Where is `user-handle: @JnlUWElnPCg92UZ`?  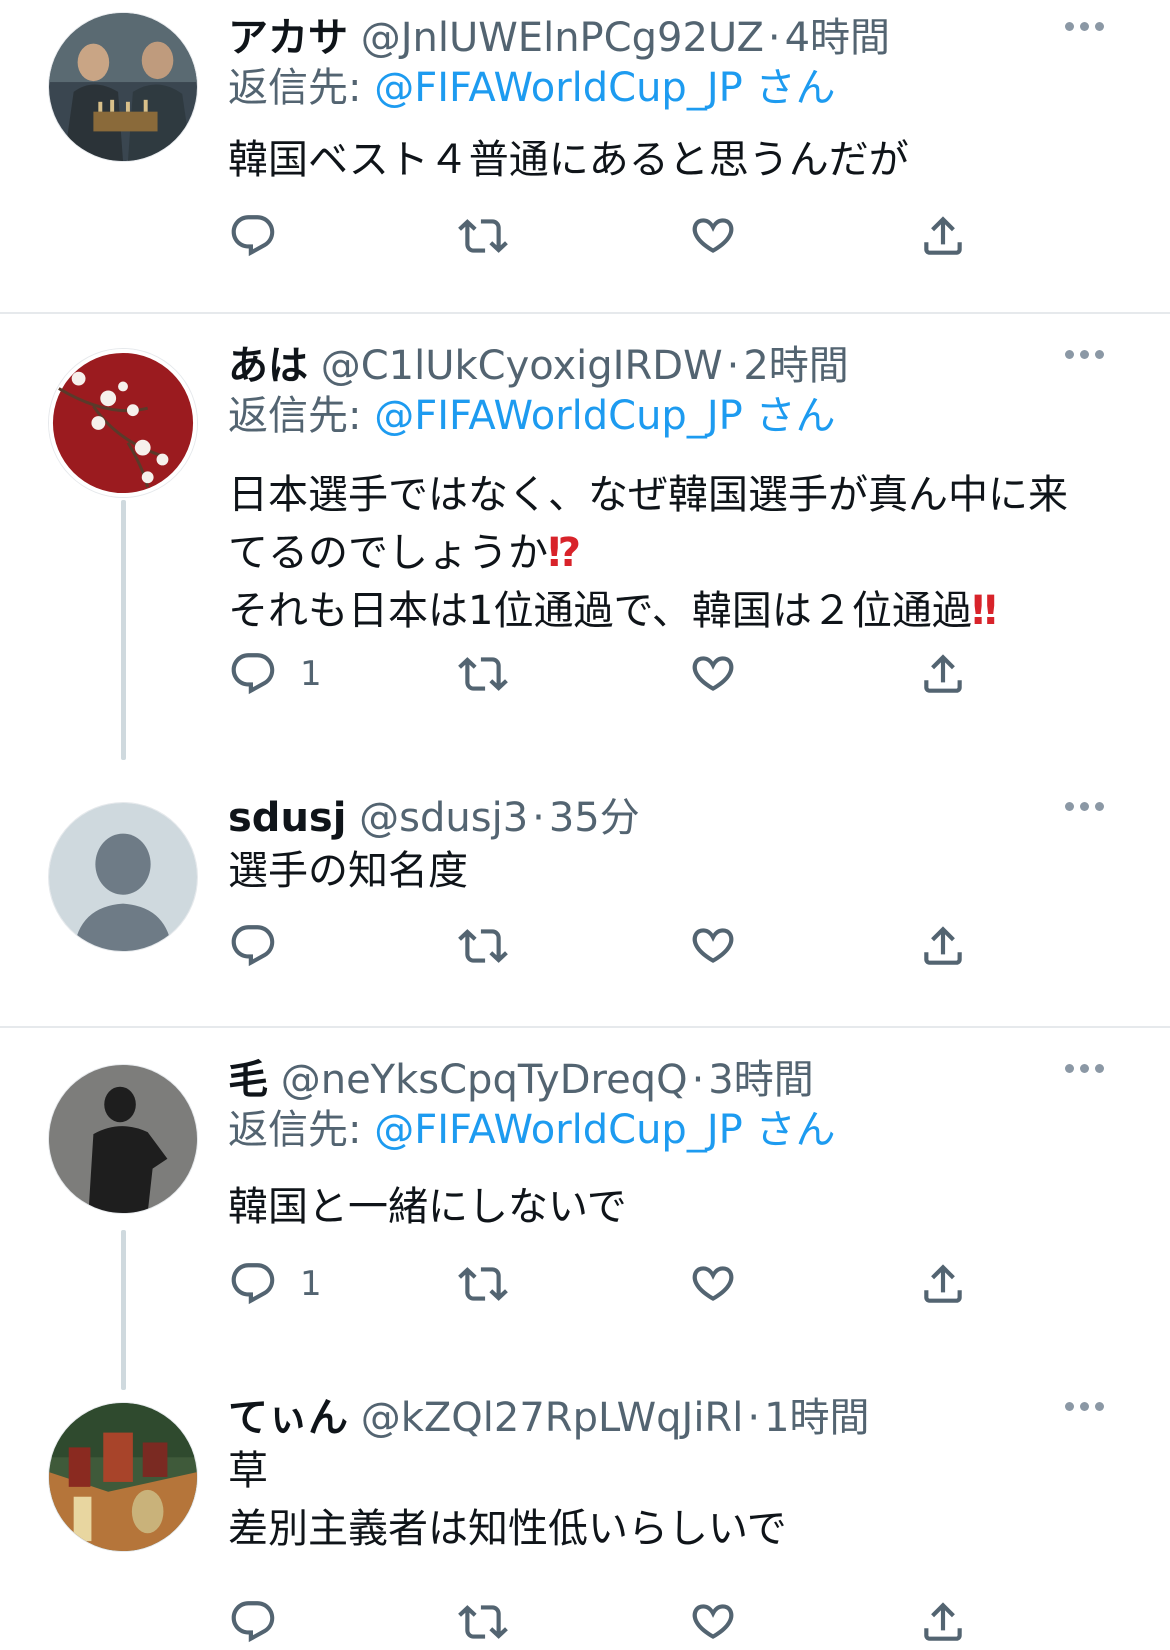 user-handle: @JnlUWElnPCg92UZ is located at coordinates (562, 38).